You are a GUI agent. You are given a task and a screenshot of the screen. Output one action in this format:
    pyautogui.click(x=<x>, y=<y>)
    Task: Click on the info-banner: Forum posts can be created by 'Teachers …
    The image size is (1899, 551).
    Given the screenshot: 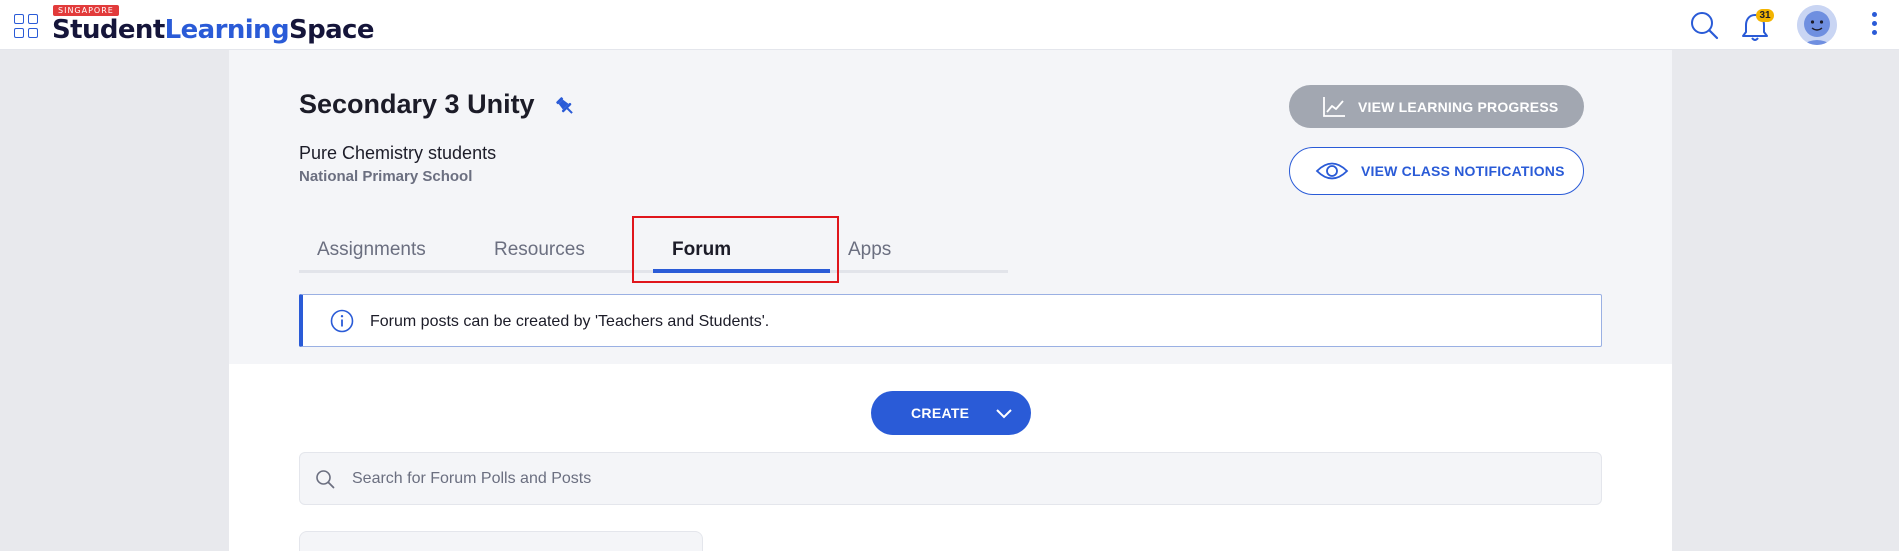 What is the action you would take?
    pyautogui.click(x=950, y=320)
    